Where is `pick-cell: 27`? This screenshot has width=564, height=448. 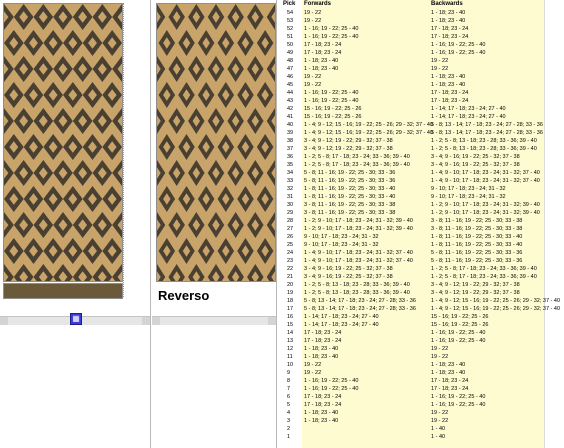 pick-cell: 27 is located at coordinates (290, 229).